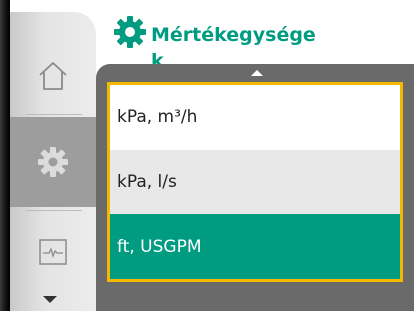  What do you see at coordinates (257, 73) in the screenshot?
I see `list-scroll-up-icon` at bounding box center [257, 73].